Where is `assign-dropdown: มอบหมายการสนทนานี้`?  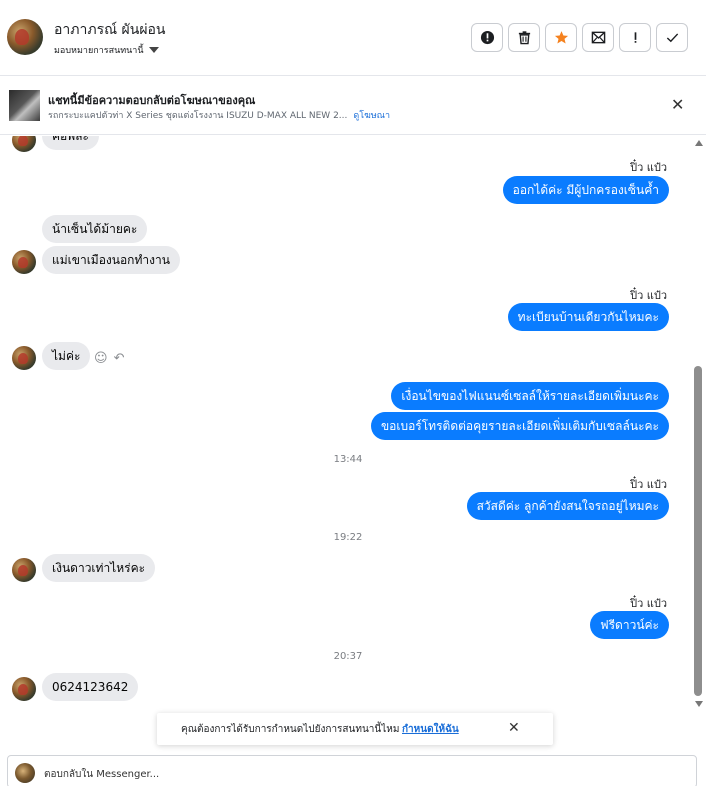 assign-dropdown: มอบหมายการสนทนานี้ is located at coordinates (106, 50).